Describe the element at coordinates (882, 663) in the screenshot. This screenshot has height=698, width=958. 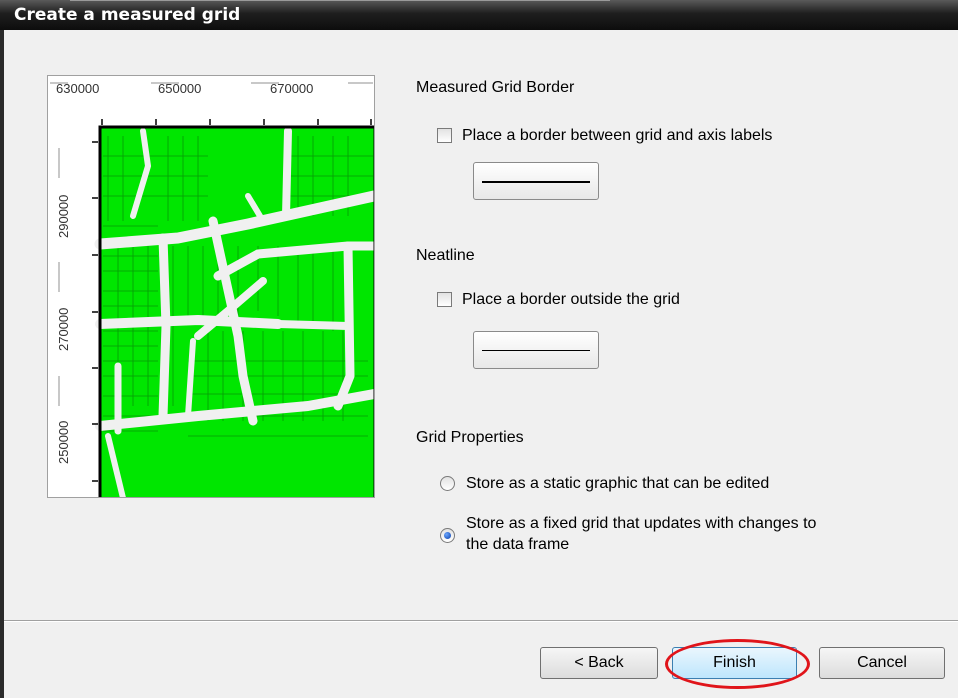
I see `cancel-button: Cancel` at that location.